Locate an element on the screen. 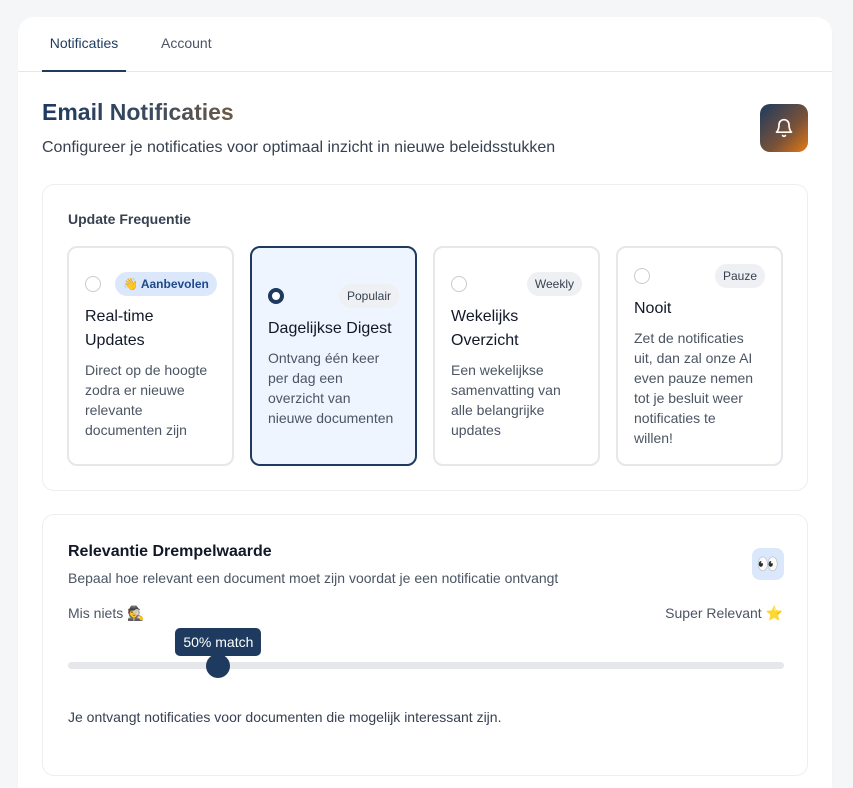 The width and height of the screenshot is (853, 788). badge-pauze: Pauze is located at coordinates (739, 276).